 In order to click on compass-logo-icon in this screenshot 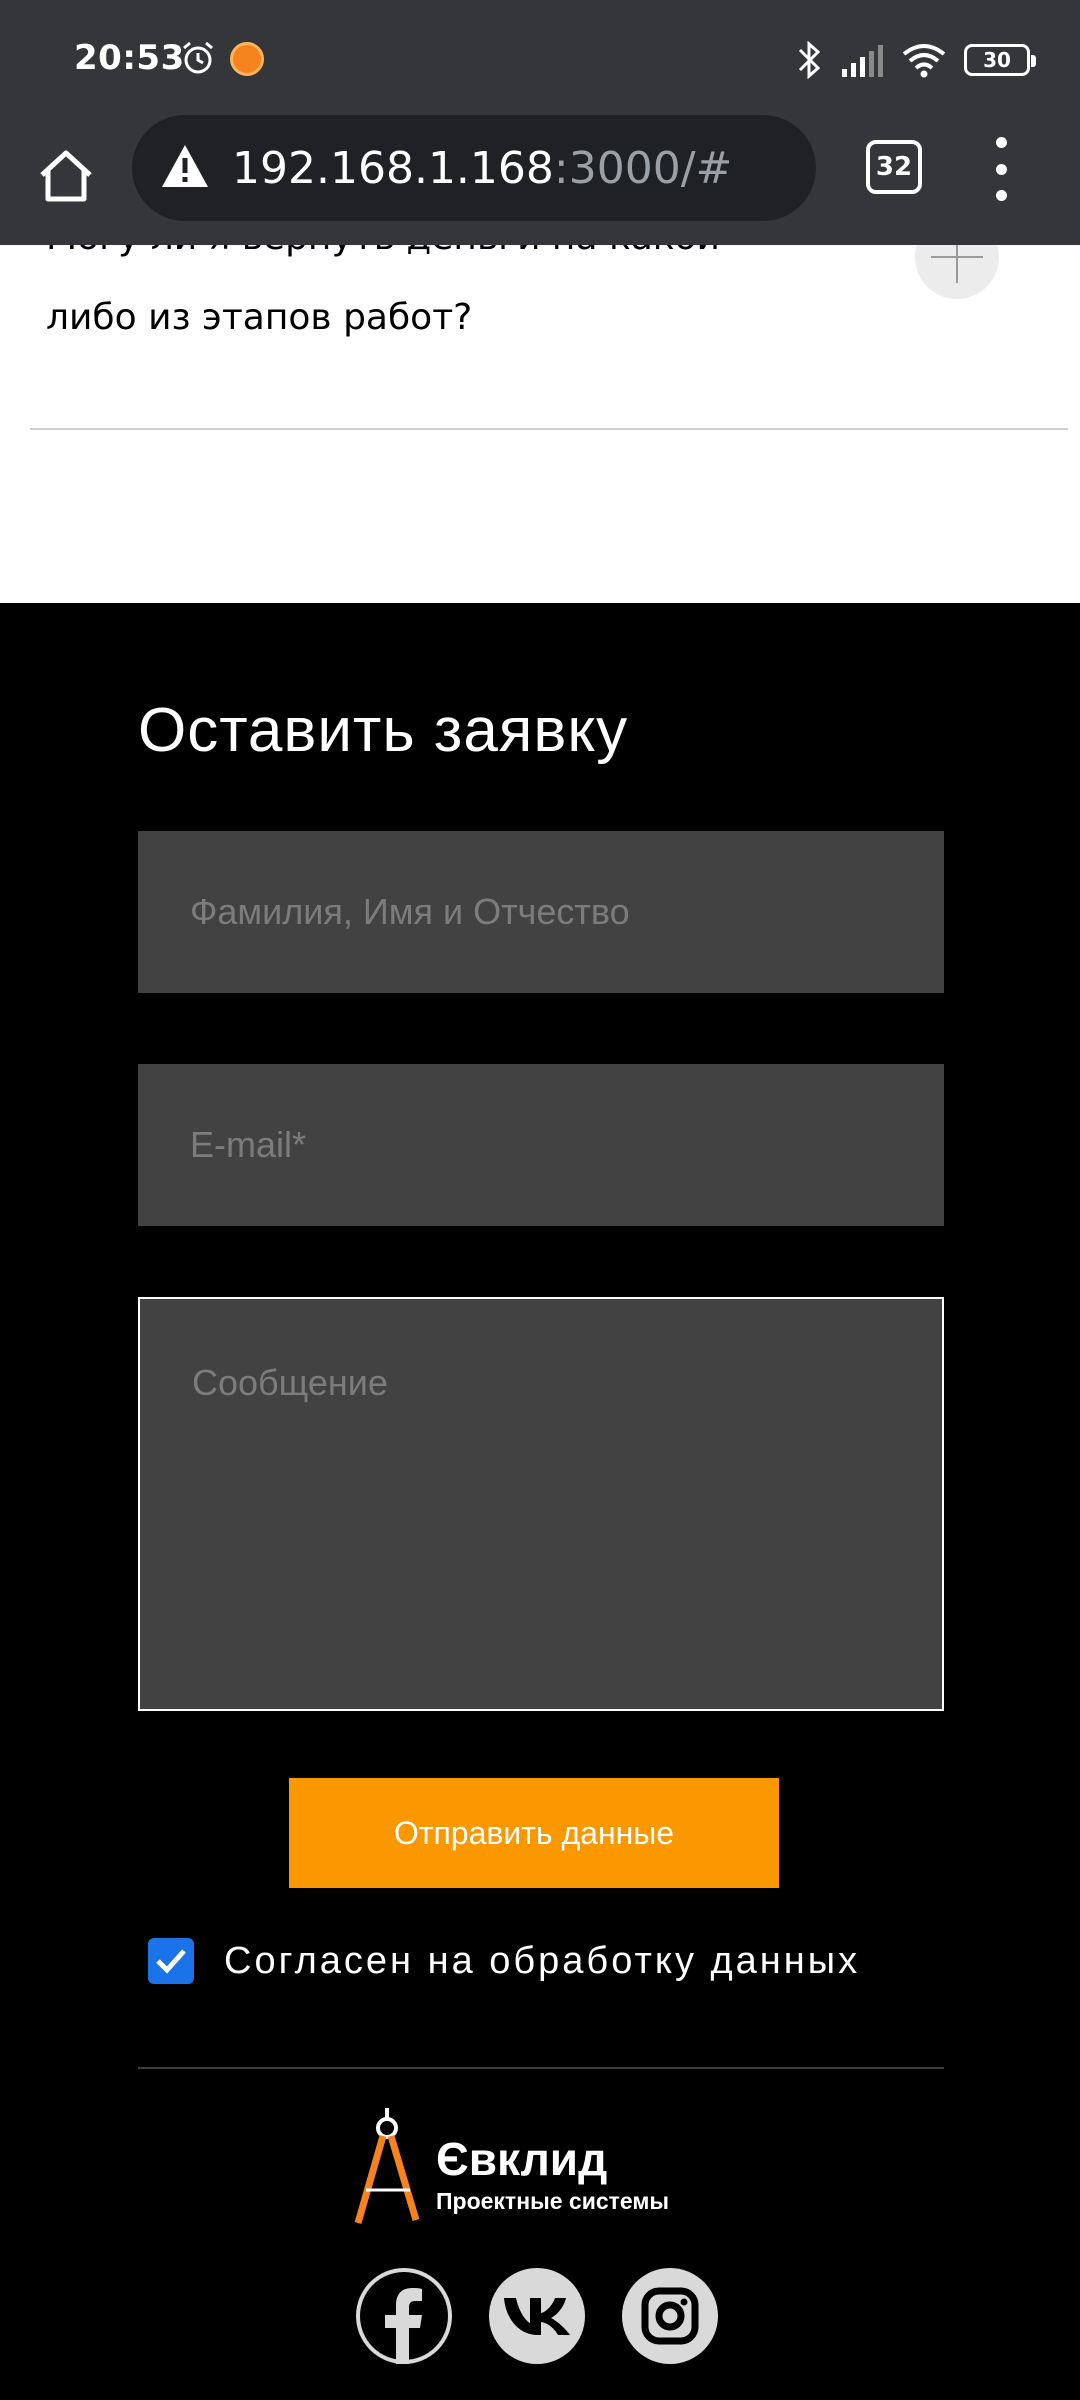, I will do `click(387, 2166)`.